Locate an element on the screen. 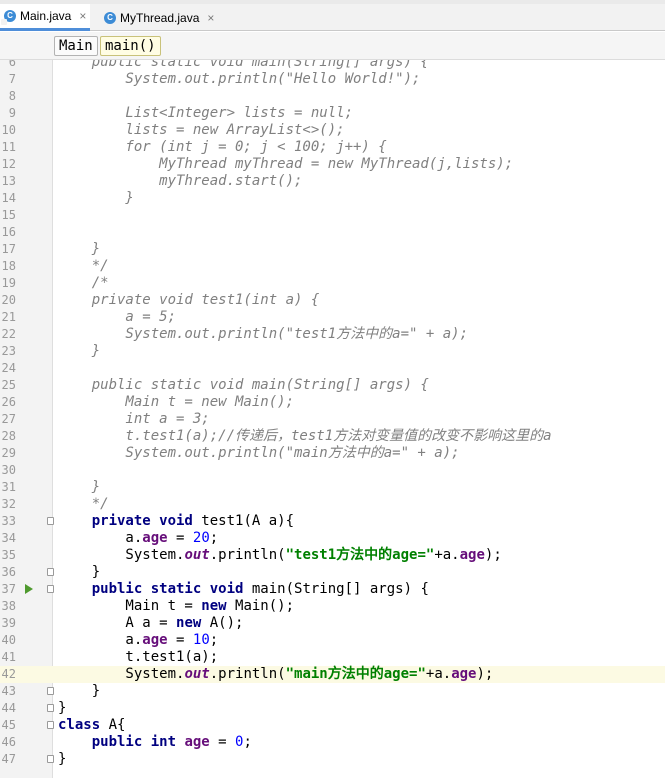 The height and width of the screenshot is (778, 665). code-line: 14 } is located at coordinates (332, 198).